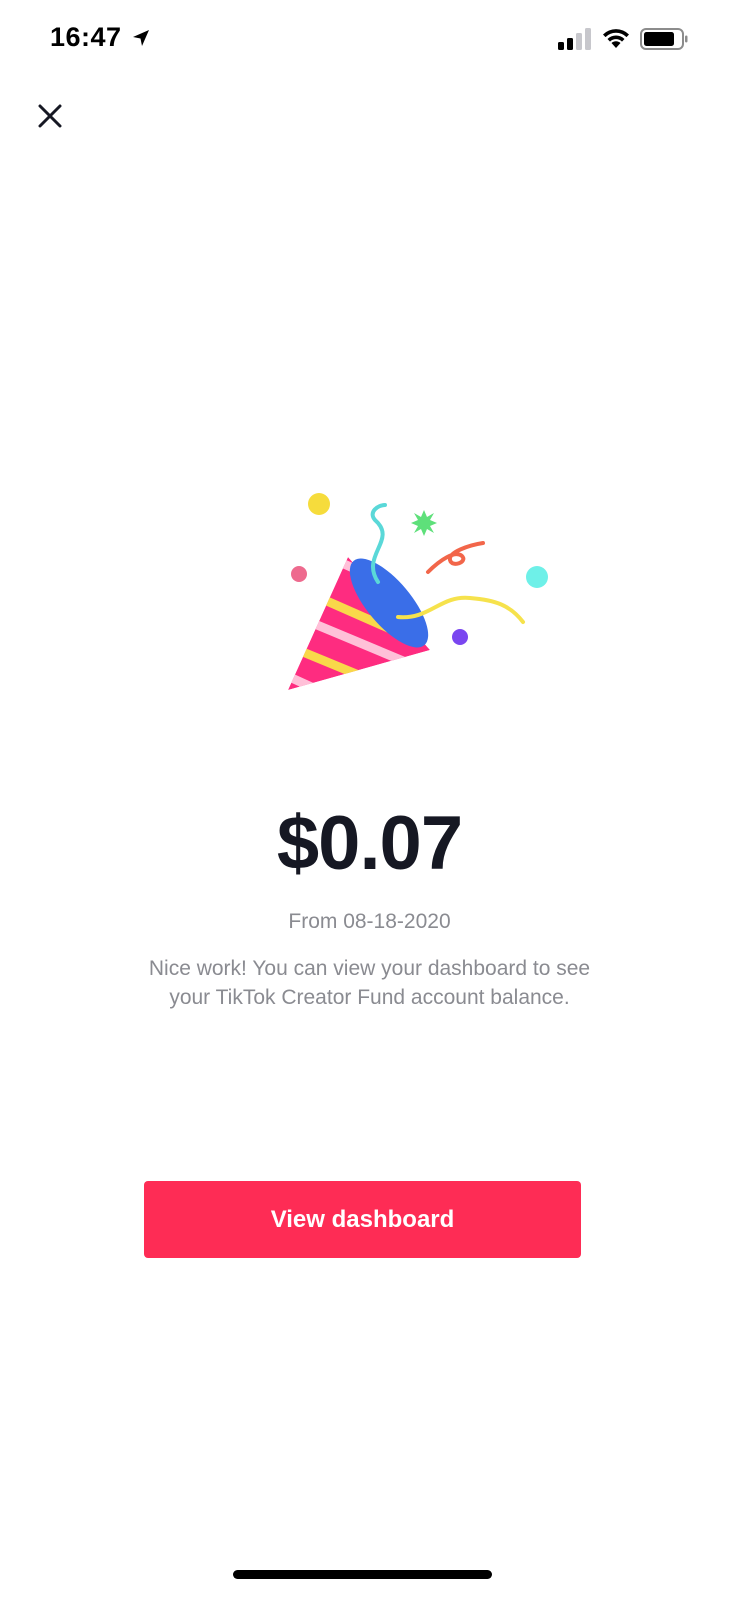 The image size is (739, 1600). I want to click on close-icon, so click(50, 116).